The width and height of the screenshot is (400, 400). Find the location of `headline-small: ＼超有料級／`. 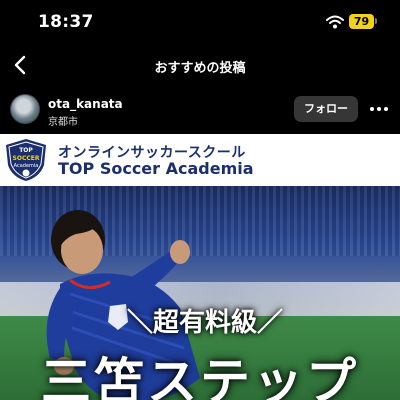

headline-small: ＼超有料級／ is located at coordinates (204, 323).